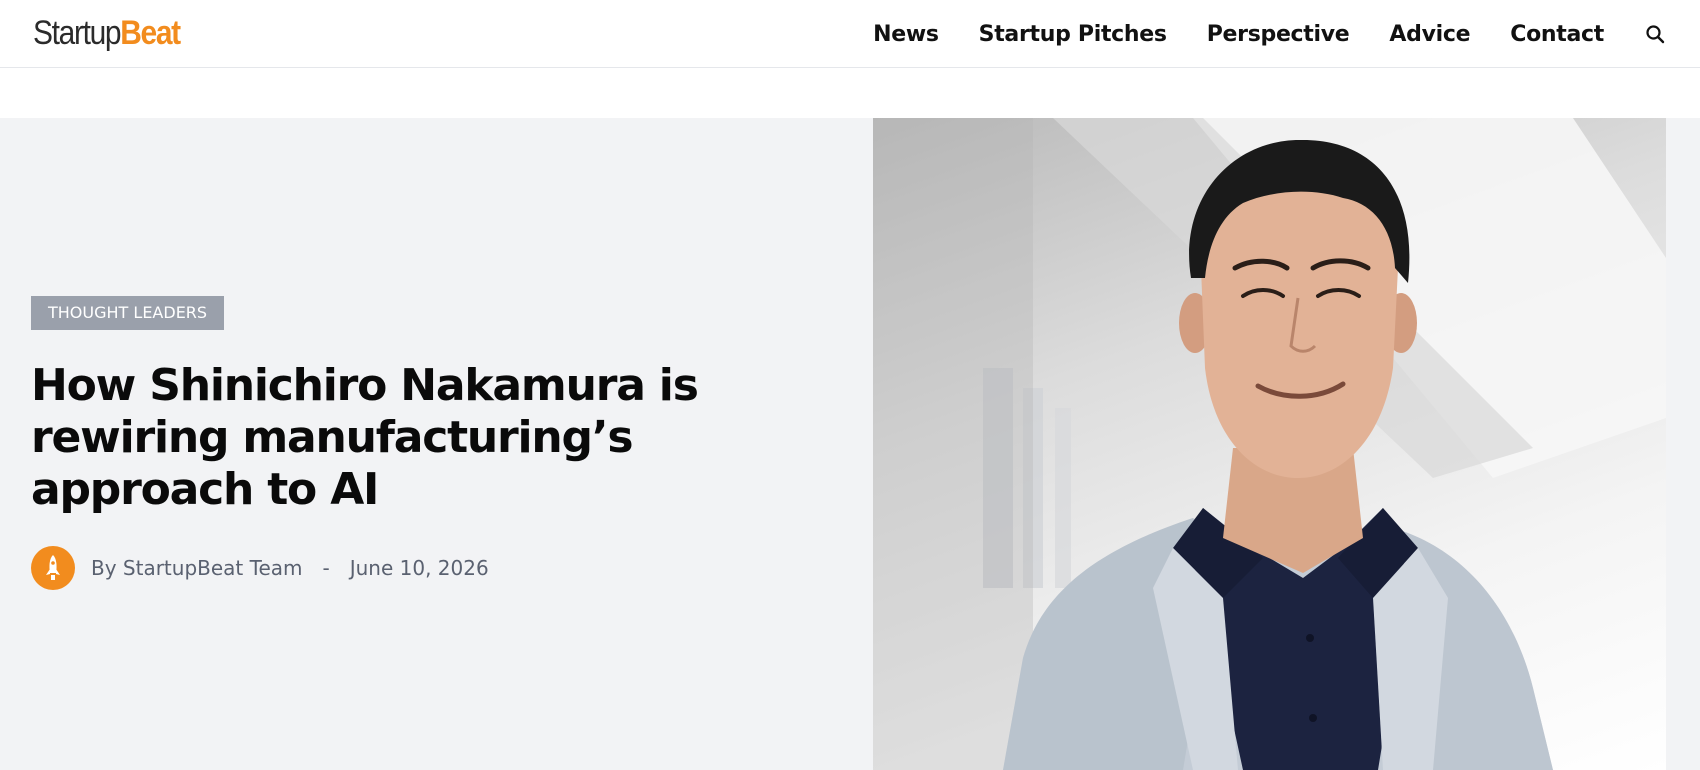 This screenshot has height=770, width=1700. Describe the element at coordinates (1278, 34) in the screenshot. I see `nav-item-perspective: Perspective` at that location.